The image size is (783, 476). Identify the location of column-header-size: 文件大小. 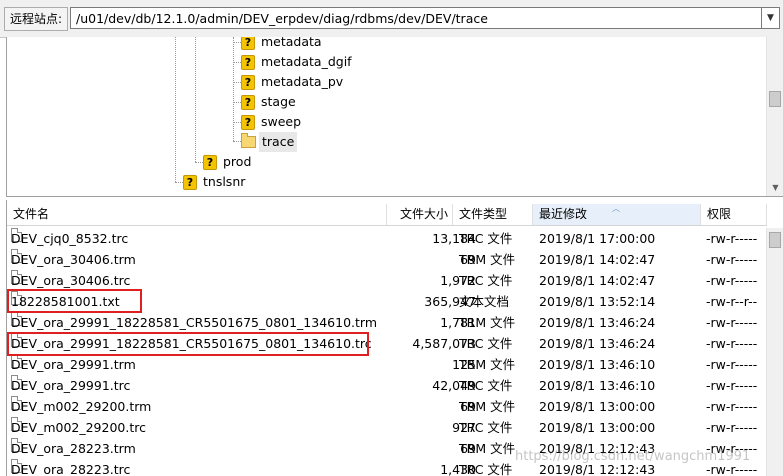
(420, 214).